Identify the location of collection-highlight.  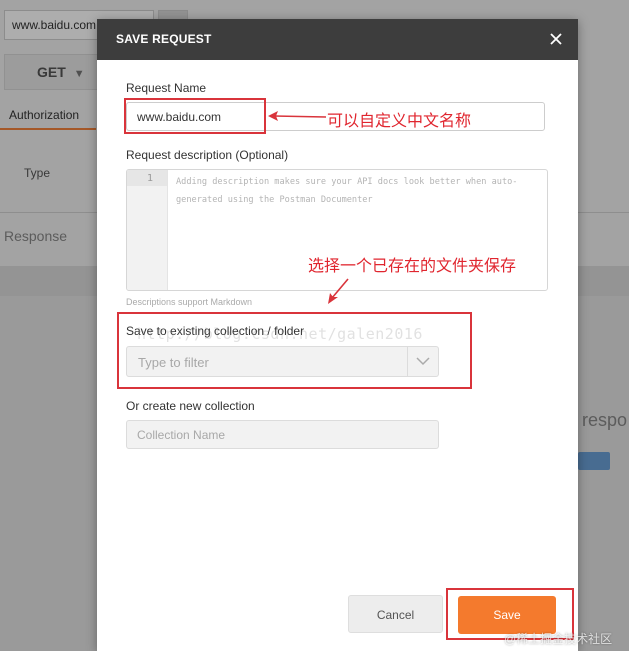
(294, 350).